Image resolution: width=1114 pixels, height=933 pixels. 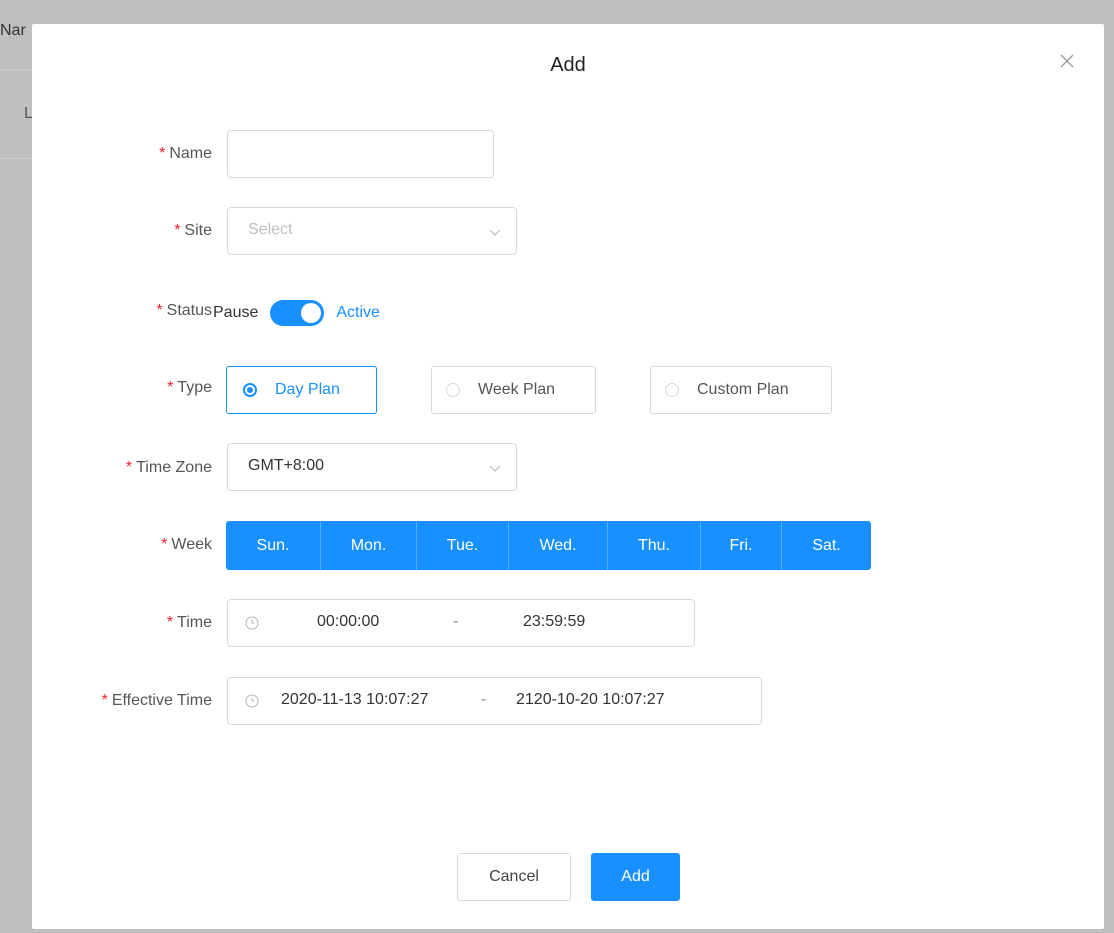 What do you see at coordinates (189, 387) in the screenshot?
I see `type-label: * Type` at bounding box center [189, 387].